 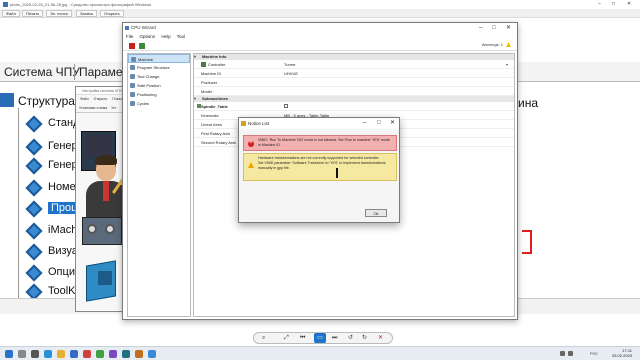 I want to click on prev-icon: ⏮, so click(x=302, y=338).